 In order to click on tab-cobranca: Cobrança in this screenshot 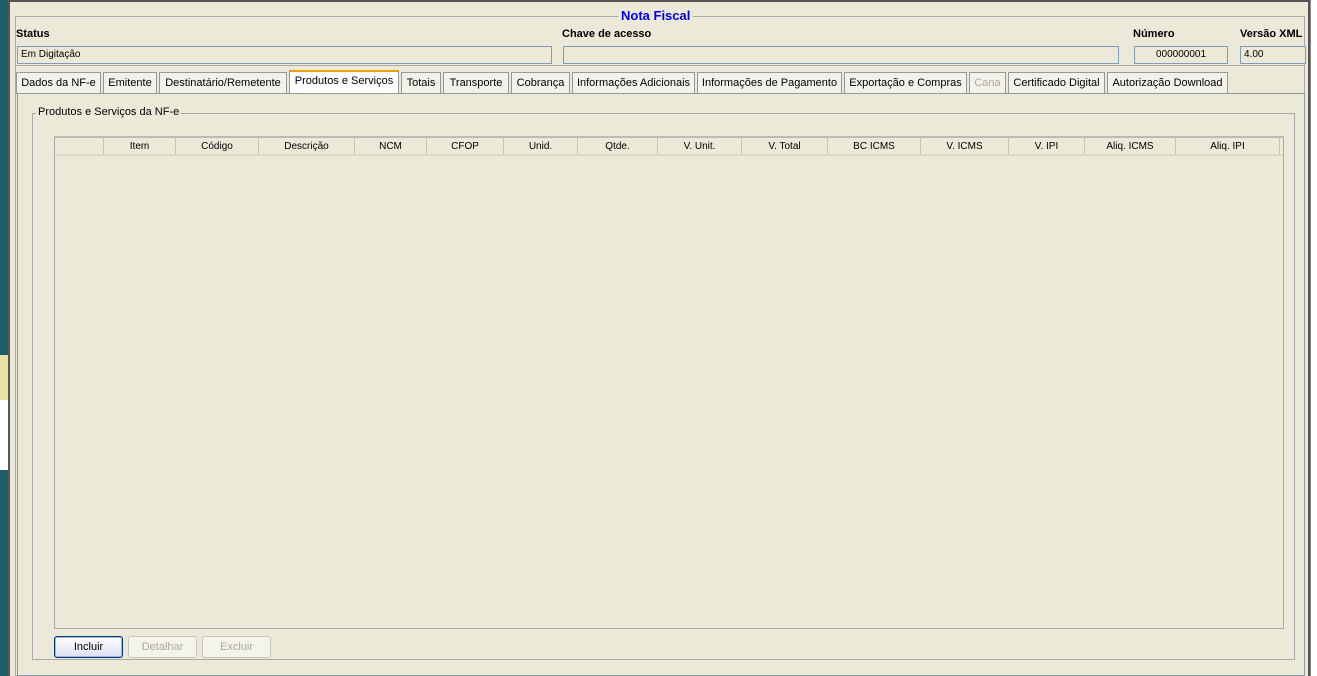, I will do `click(540, 83)`.